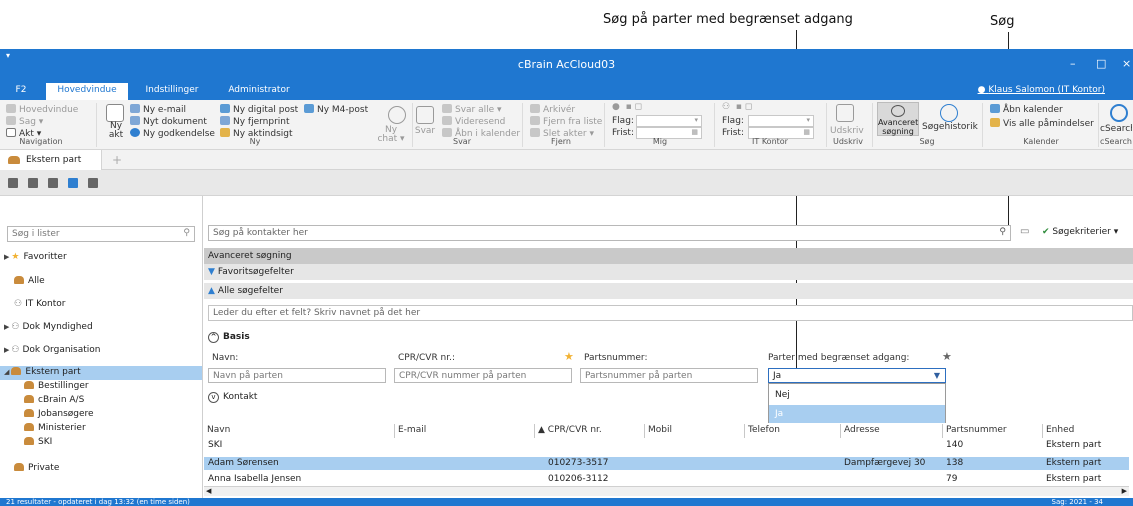 The height and width of the screenshot is (506, 1133). Describe the element at coordinates (808, 120) in the screenshot. I see `chevron-down-icon: ▾` at that location.